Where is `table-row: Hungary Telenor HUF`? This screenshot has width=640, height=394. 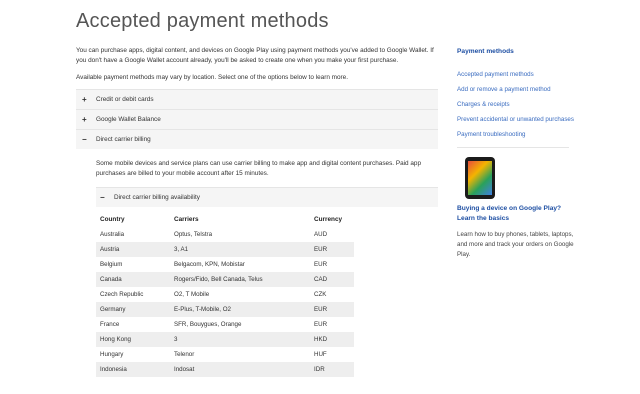 table-row: Hungary Telenor HUF is located at coordinates (225, 354).